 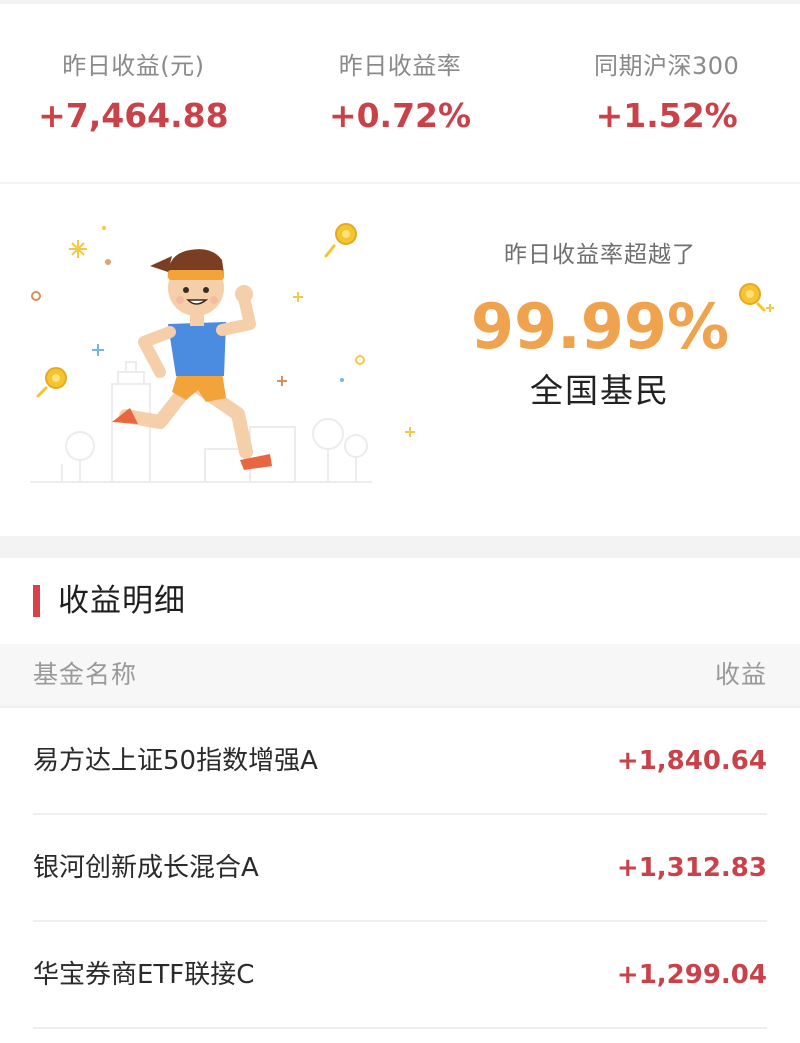 What do you see at coordinates (133, 93) in the screenshot?
I see `stat-yesterday-earnings: 昨日收益(元) +7,464.88` at bounding box center [133, 93].